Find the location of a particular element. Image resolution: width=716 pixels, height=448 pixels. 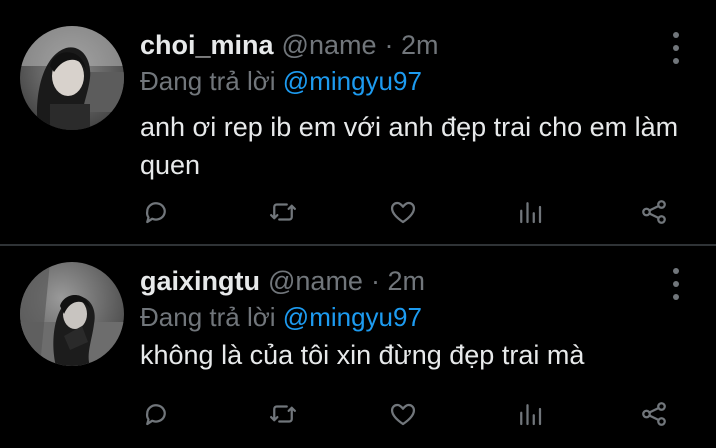

tweet-header: choi_mina @name · 2m is located at coordinates (289, 47).